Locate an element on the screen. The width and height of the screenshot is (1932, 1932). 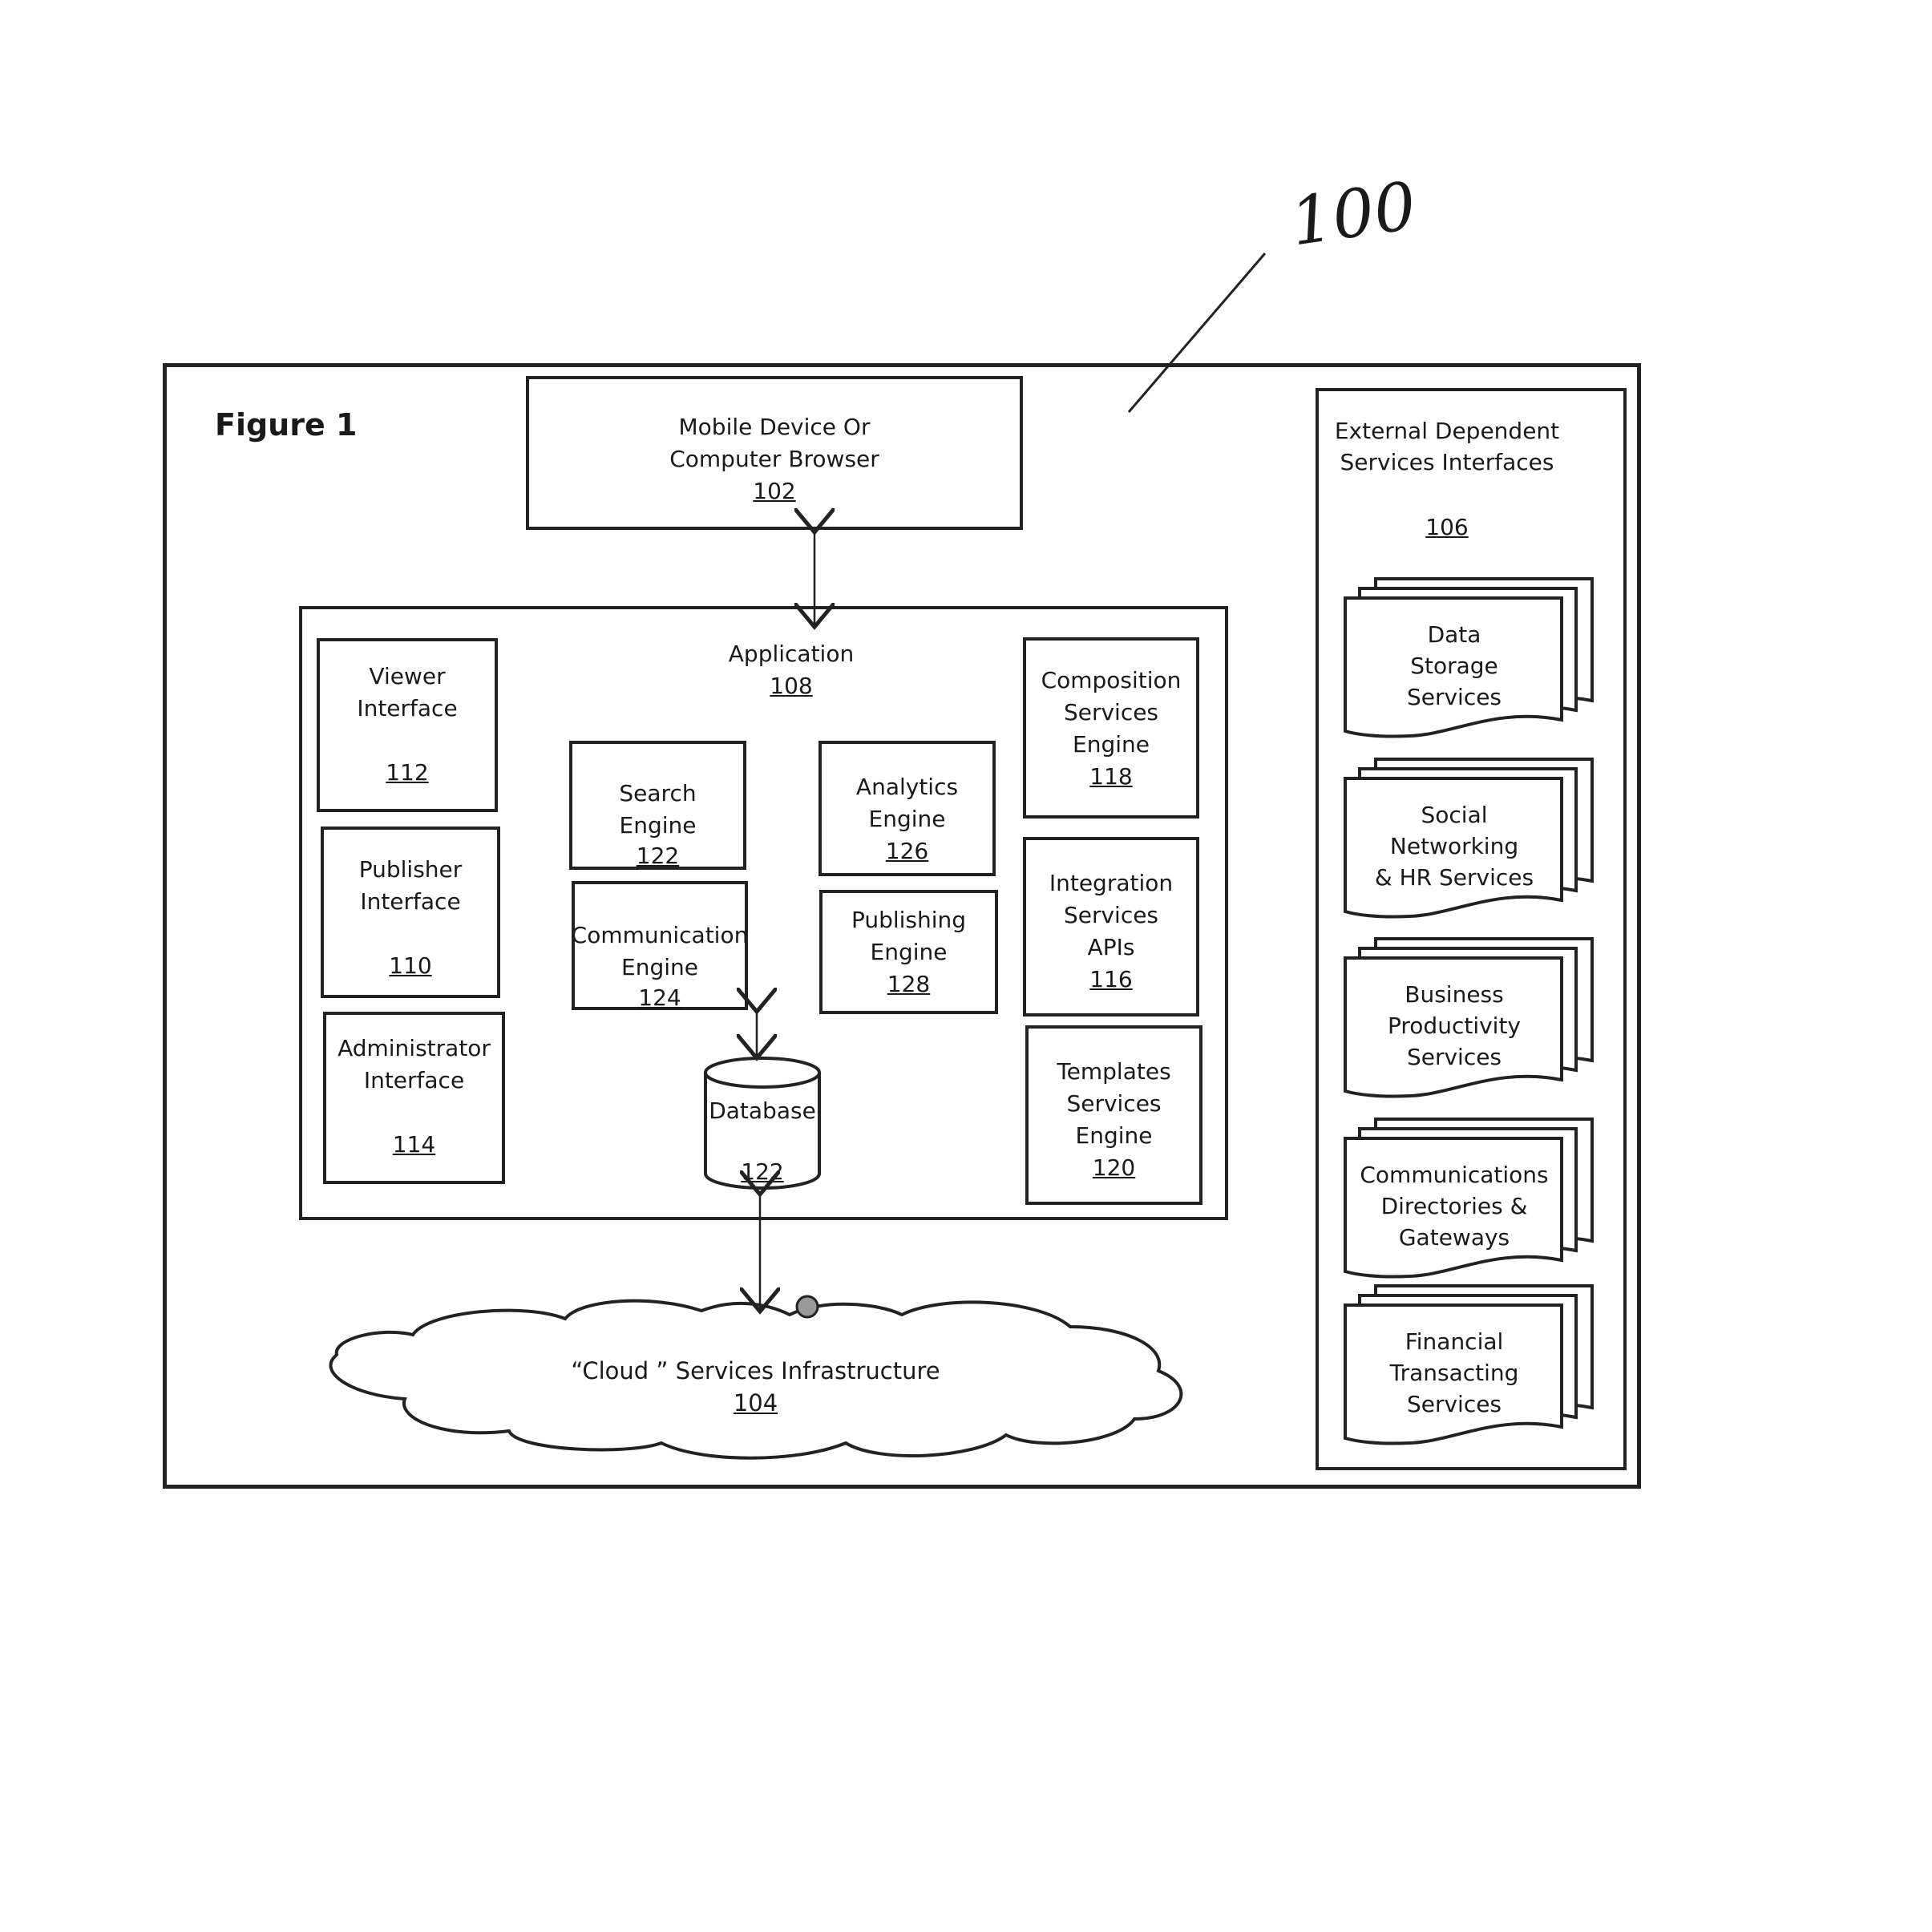
cloud-services-infrastructure: “Cloud ” Services Infrastructure 104 is located at coordinates (755, 1375).